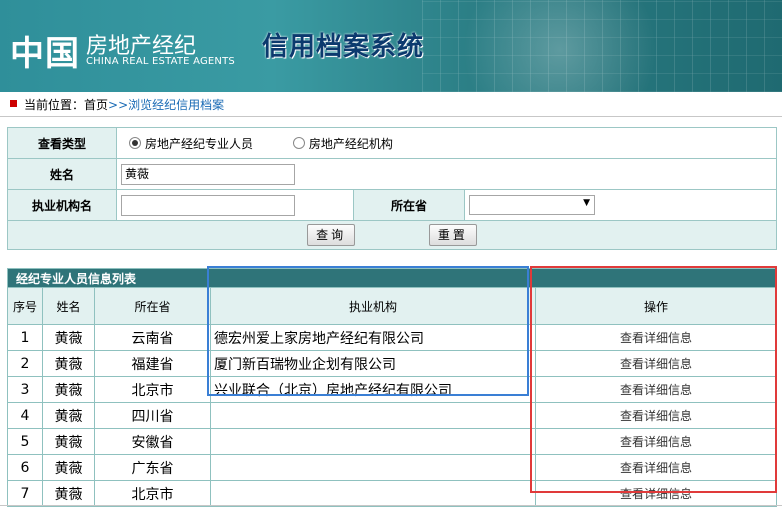 This screenshot has width=782, height=508. What do you see at coordinates (208, 205) in the screenshot?
I see `org-input` at bounding box center [208, 205].